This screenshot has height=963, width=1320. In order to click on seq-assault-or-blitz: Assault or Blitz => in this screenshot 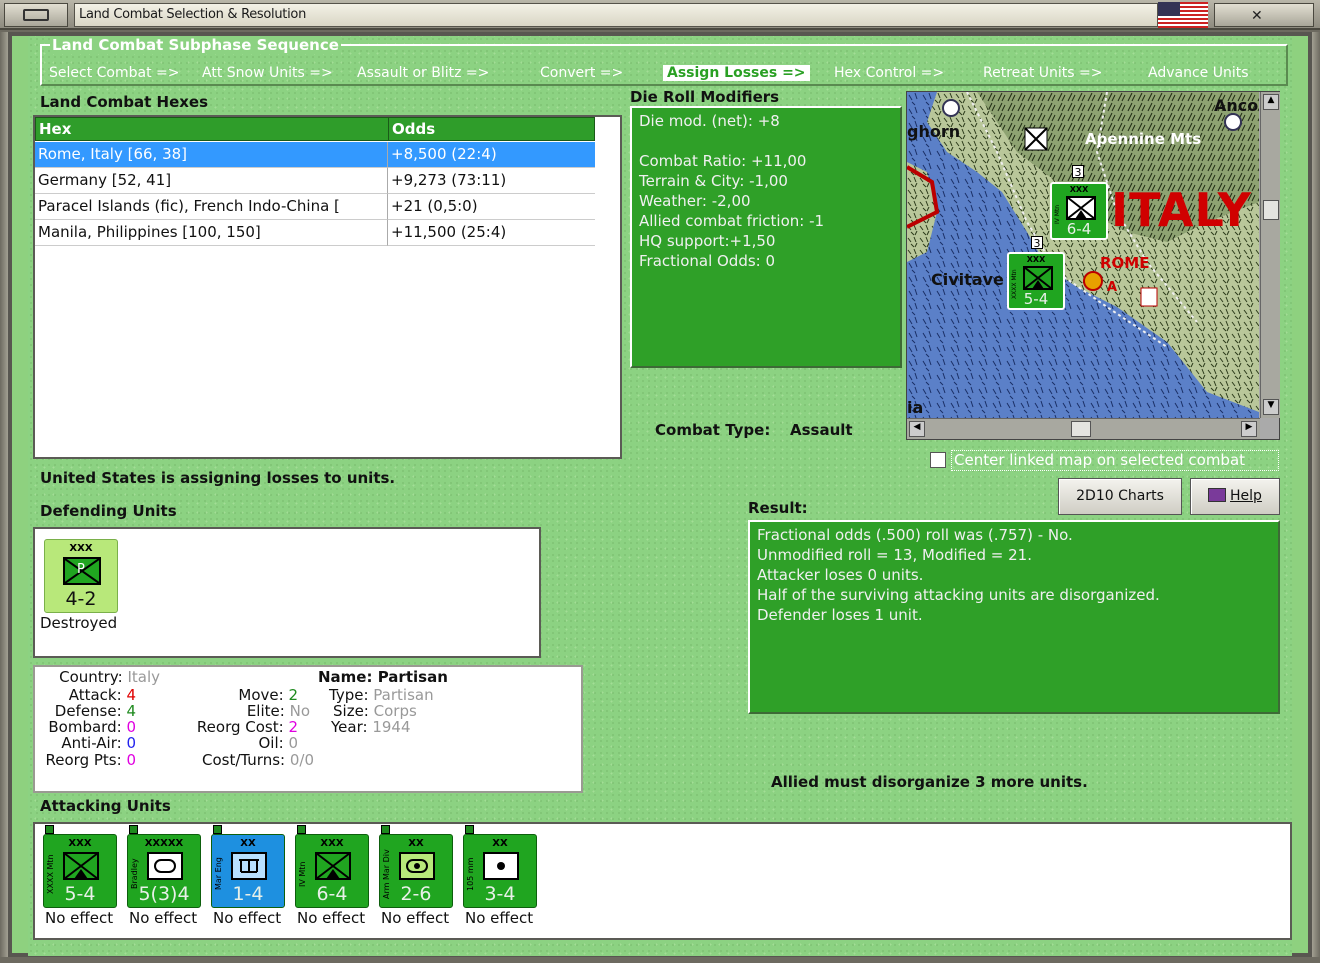, I will do `click(423, 73)`.